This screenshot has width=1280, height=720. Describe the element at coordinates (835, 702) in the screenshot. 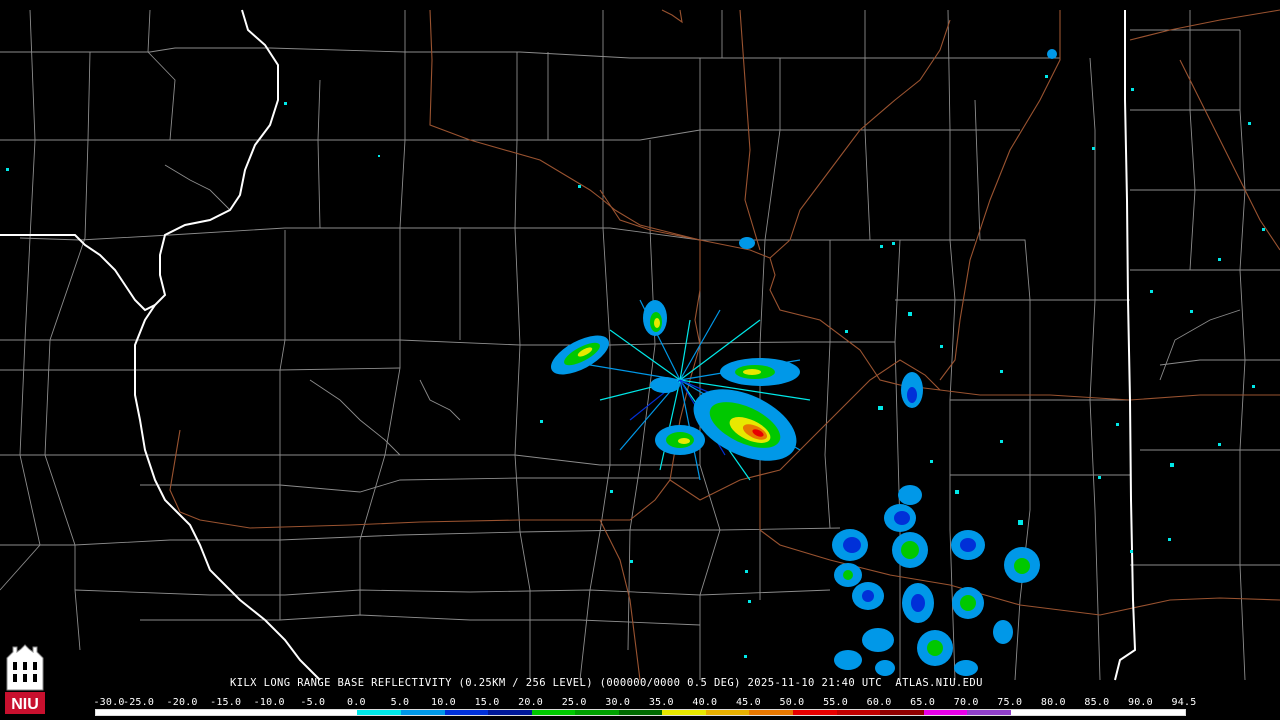

I see `scale-label: 55.0` at that location.